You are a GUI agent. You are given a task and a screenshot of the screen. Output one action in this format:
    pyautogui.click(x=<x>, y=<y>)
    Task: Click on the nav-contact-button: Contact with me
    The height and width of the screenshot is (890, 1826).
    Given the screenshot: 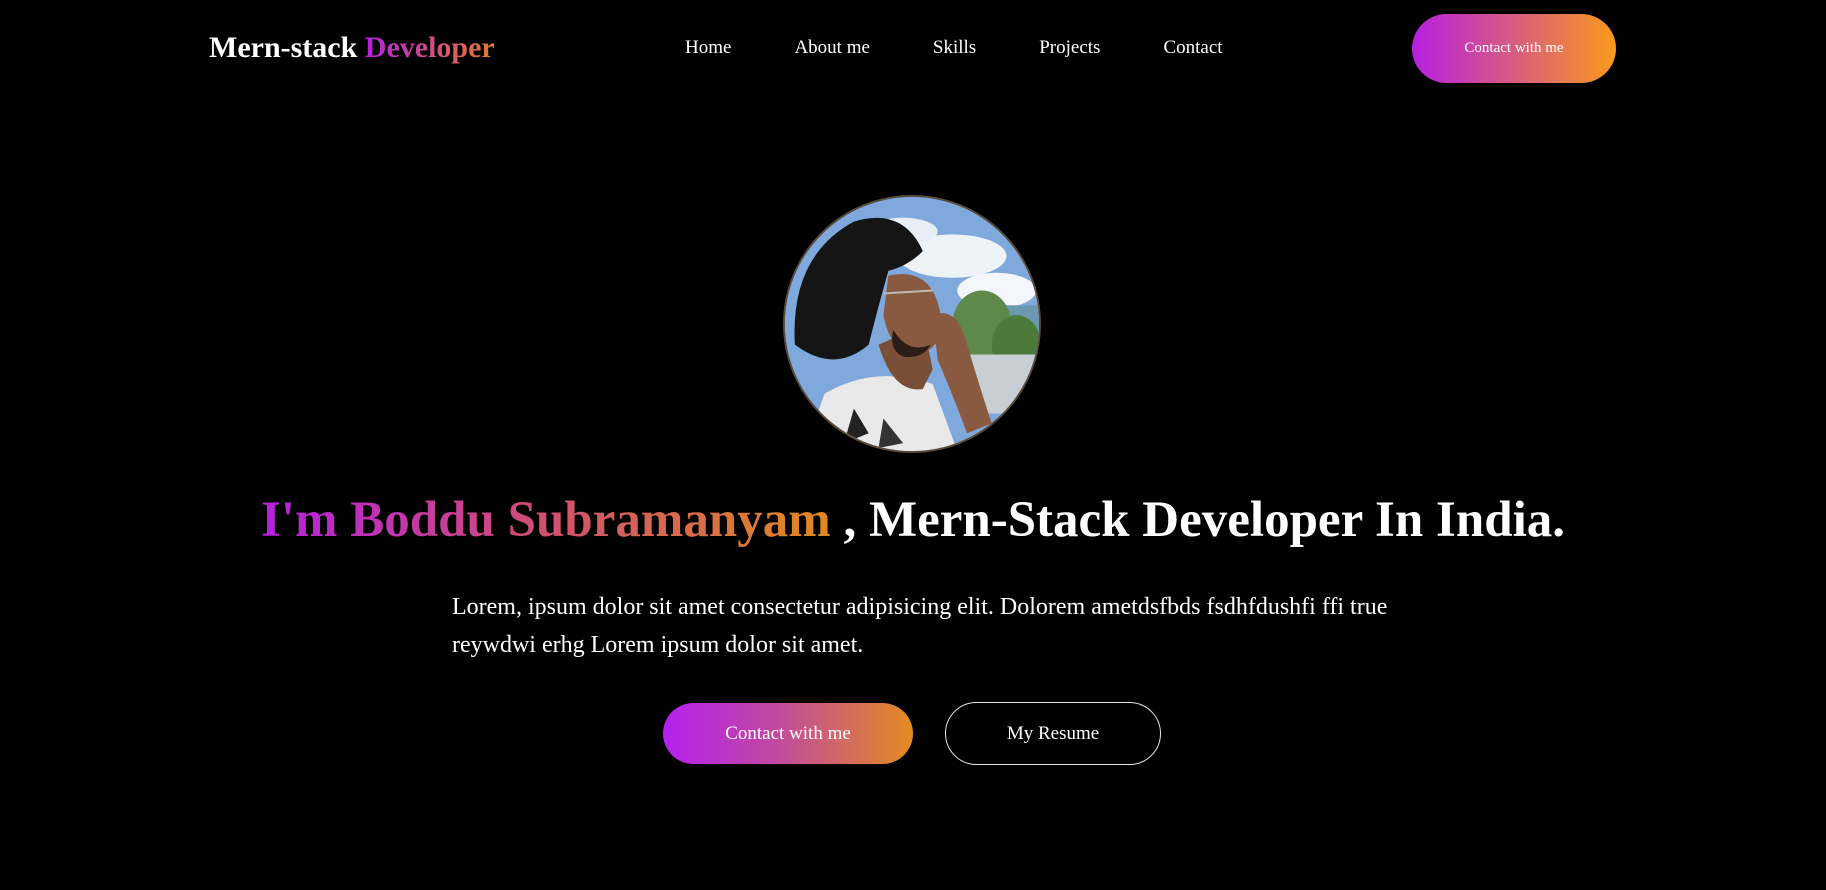 What is the action you would take?
    pyautogui.click(x=1514, y=48)
    